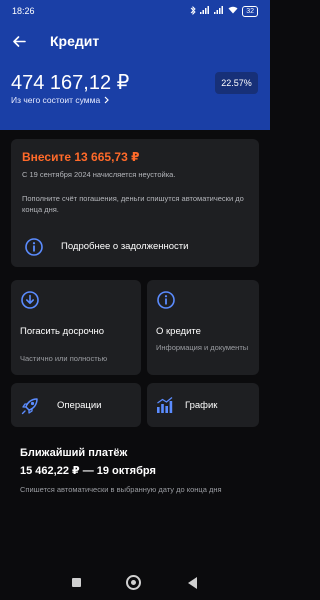 This screenshot has width=320, height=600. Describe the element at coordinates (30, 408) in the screenshot. I see `rocket-icon` at that location.